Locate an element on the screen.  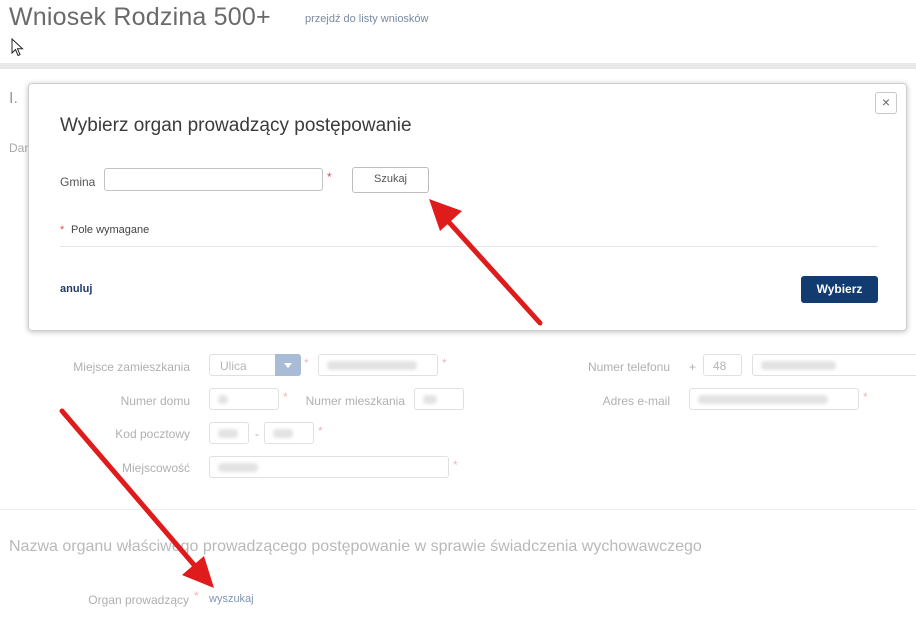
cancel-link: anuluj is located at coordinates (76, 289).